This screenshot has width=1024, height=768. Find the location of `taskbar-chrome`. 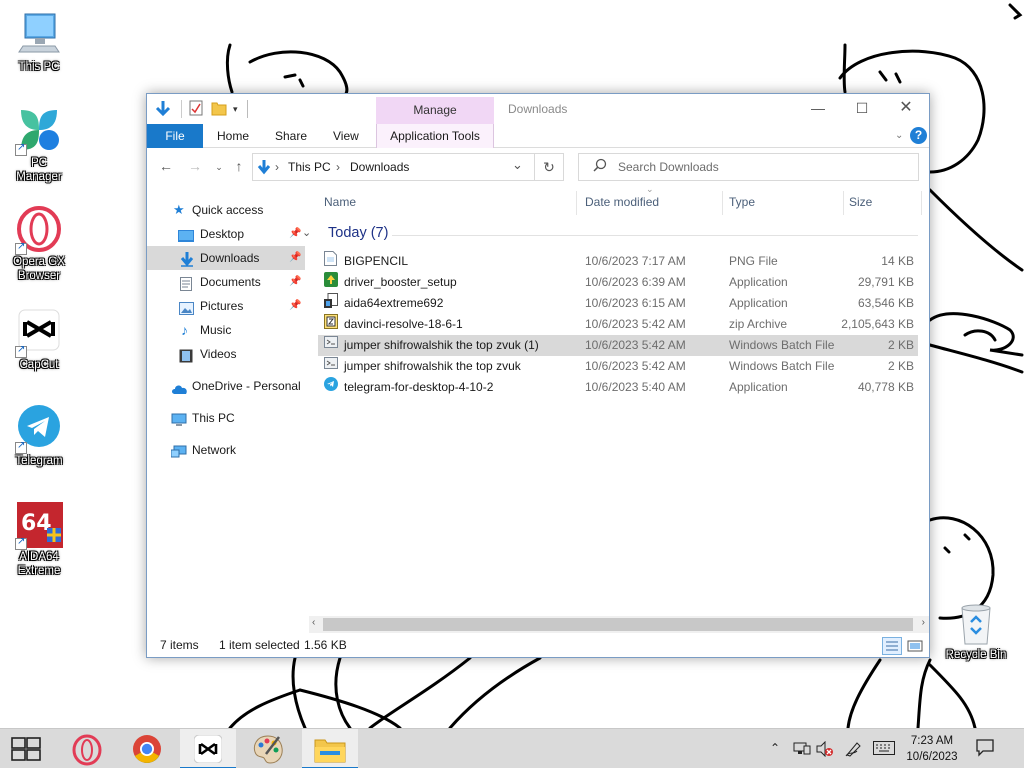

taskbar-chrome is located at coordinates (148, 748).